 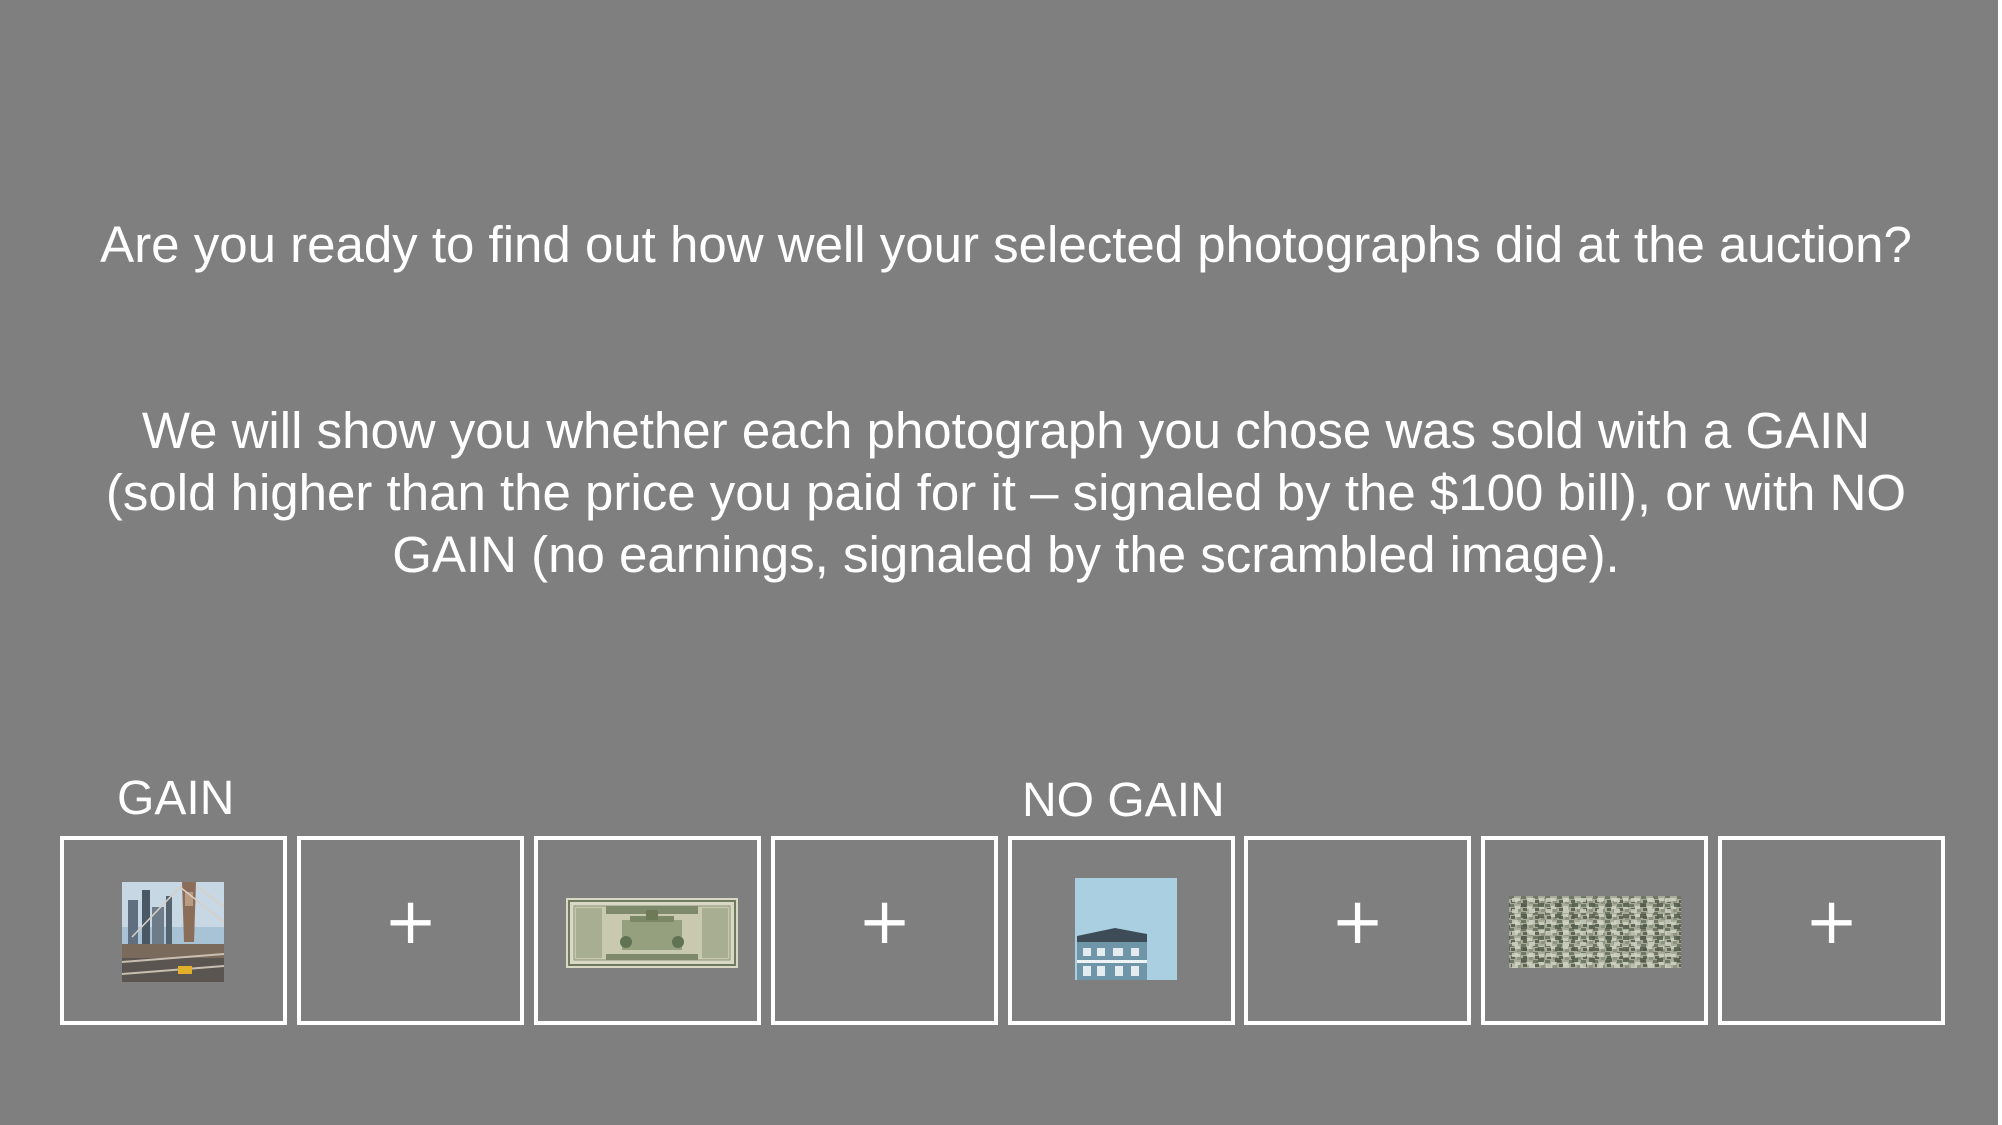 What do you see at coordinates (1126, 929) in the screenshot?
I see `house-photo-icon` at bounding box center [1126, 929].